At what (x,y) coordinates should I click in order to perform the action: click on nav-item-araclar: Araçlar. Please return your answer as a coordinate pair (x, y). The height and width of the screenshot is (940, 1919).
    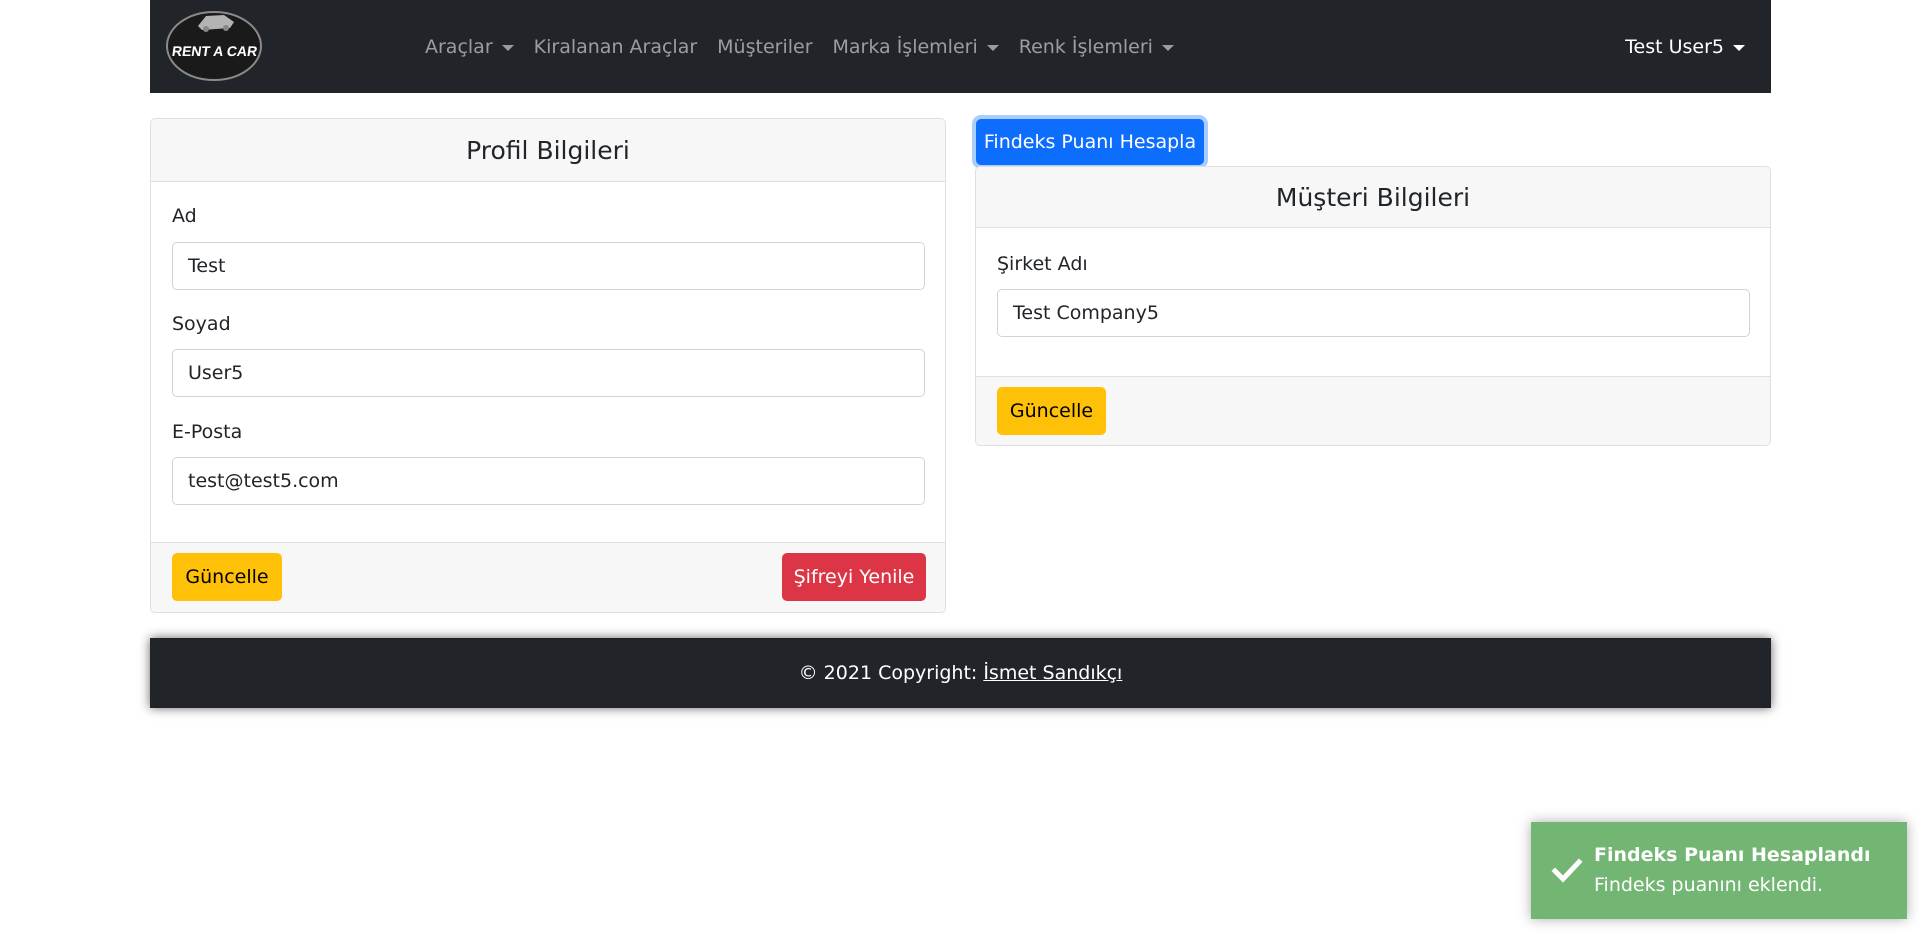
    Looking at the image, I should click on (469, 47).